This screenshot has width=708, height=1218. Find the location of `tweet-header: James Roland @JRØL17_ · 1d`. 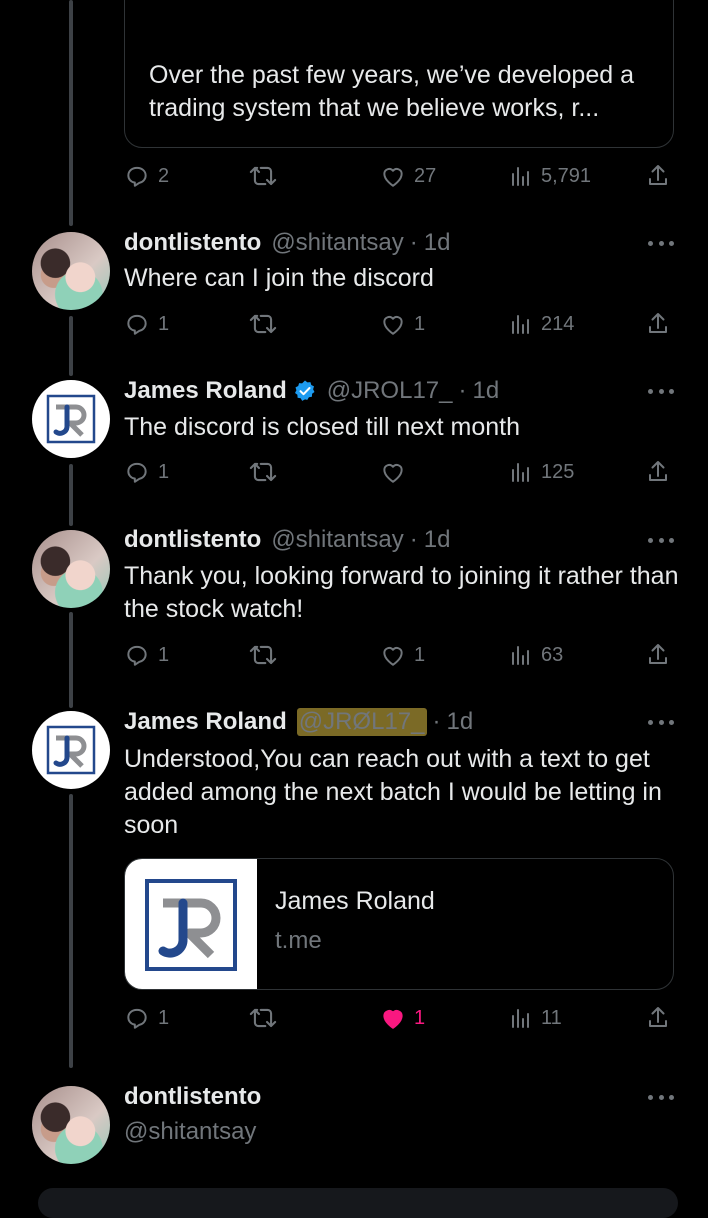

tweet-header: James Roland @JRØL17_ · 1d is located at coordinates (298, 722).